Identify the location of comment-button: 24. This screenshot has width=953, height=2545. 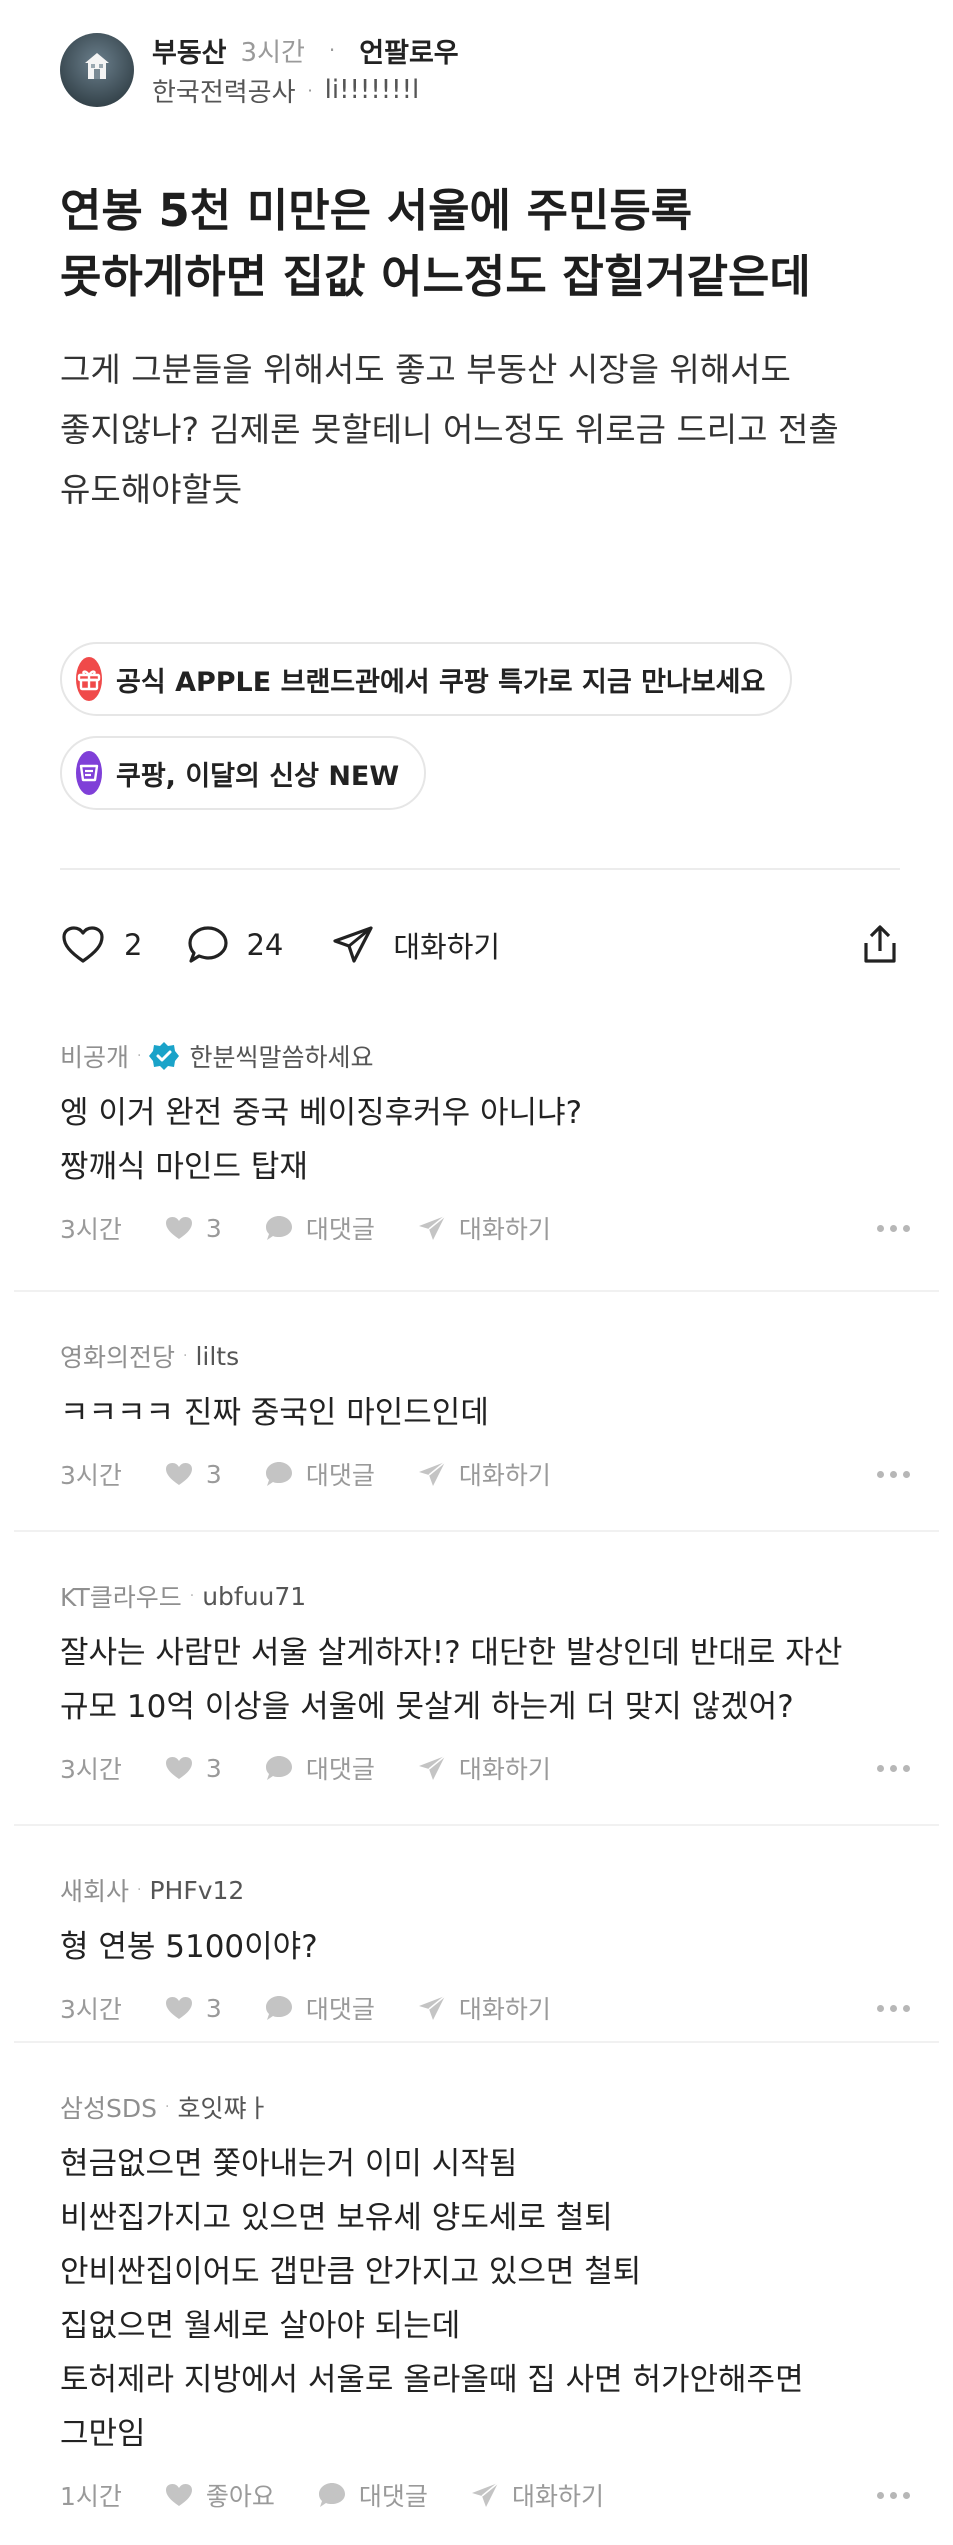
(234, 945).